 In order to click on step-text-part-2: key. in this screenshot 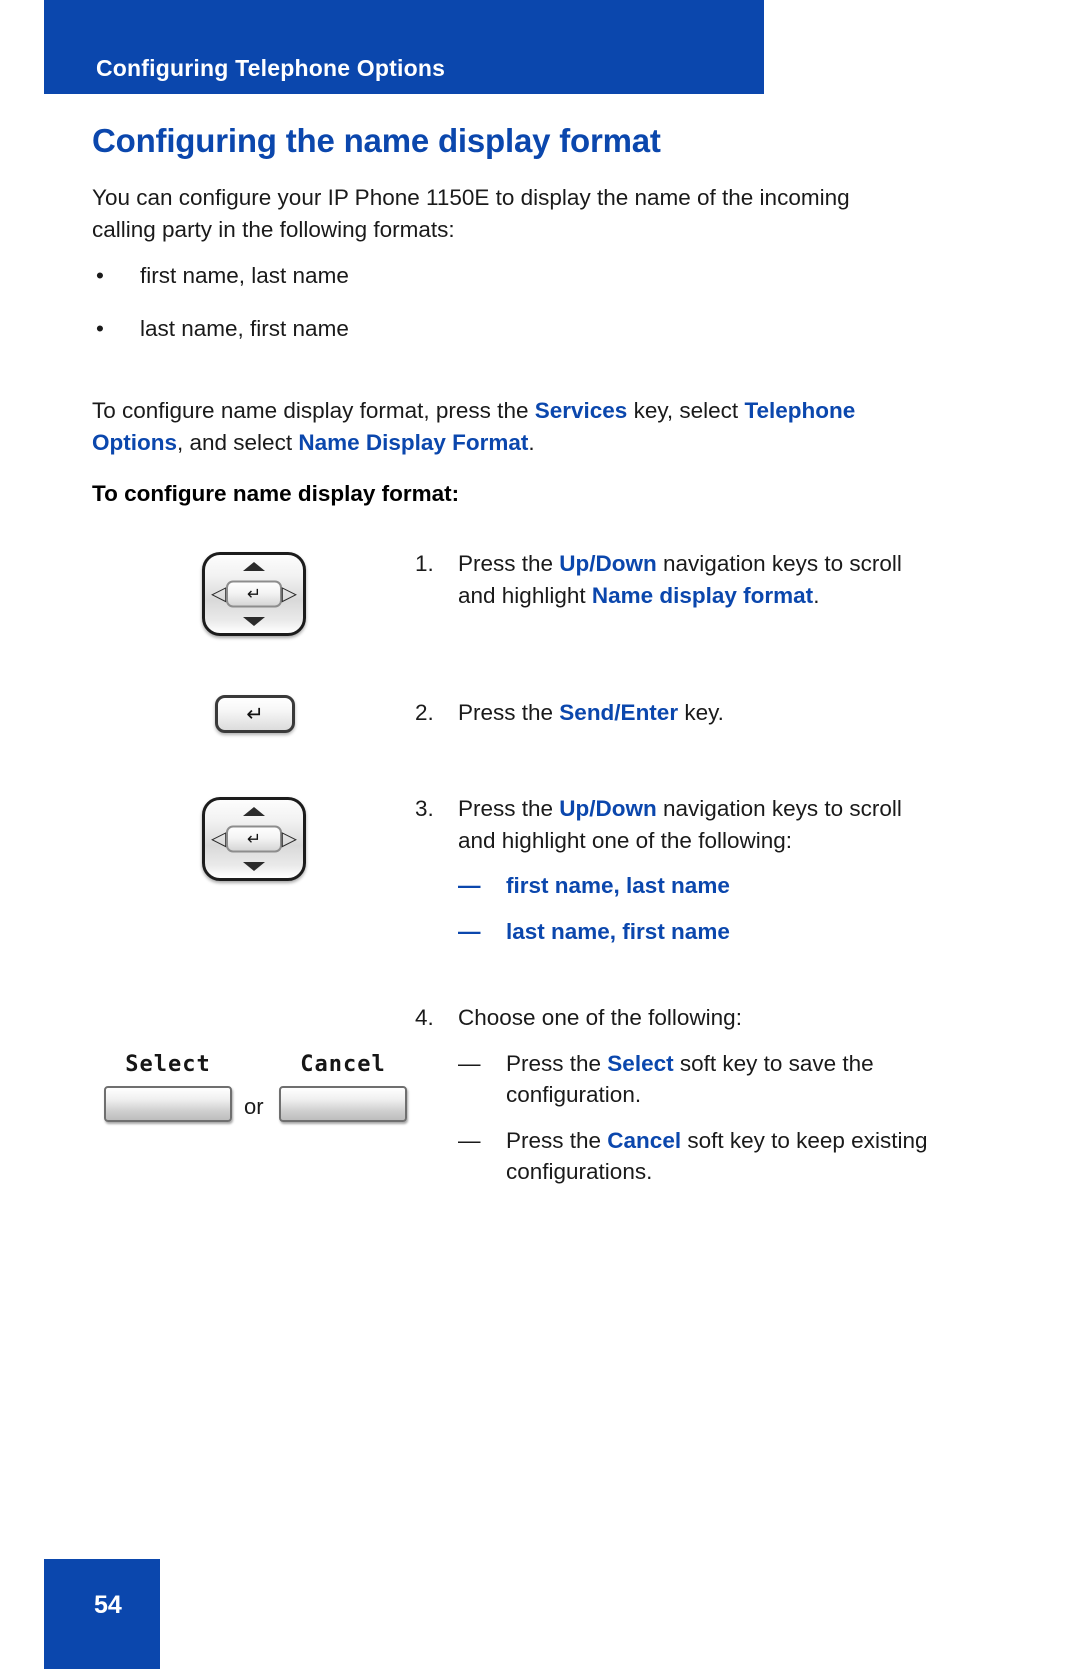, I will do `click(701, 712)`.